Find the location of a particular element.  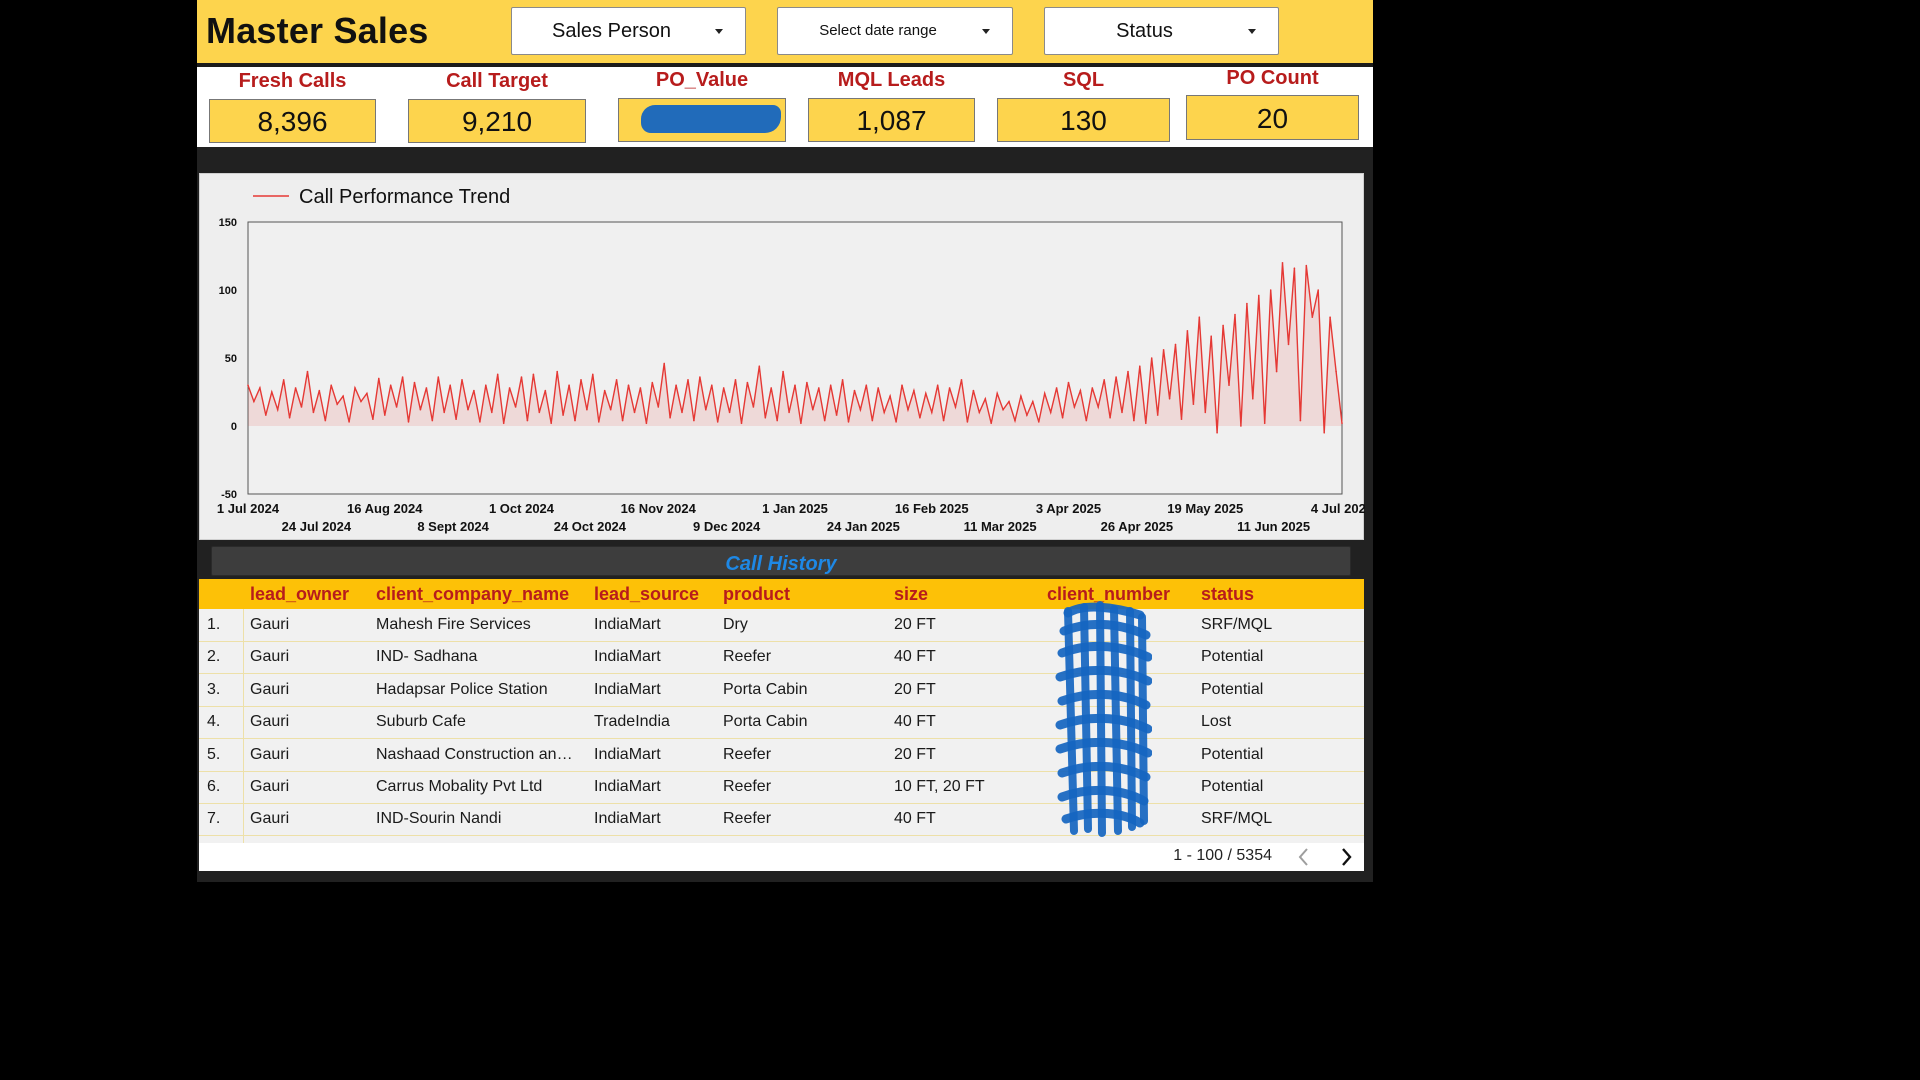

x-tick-label: 26 Apr 2025 is located at coordinates (1137, 526).